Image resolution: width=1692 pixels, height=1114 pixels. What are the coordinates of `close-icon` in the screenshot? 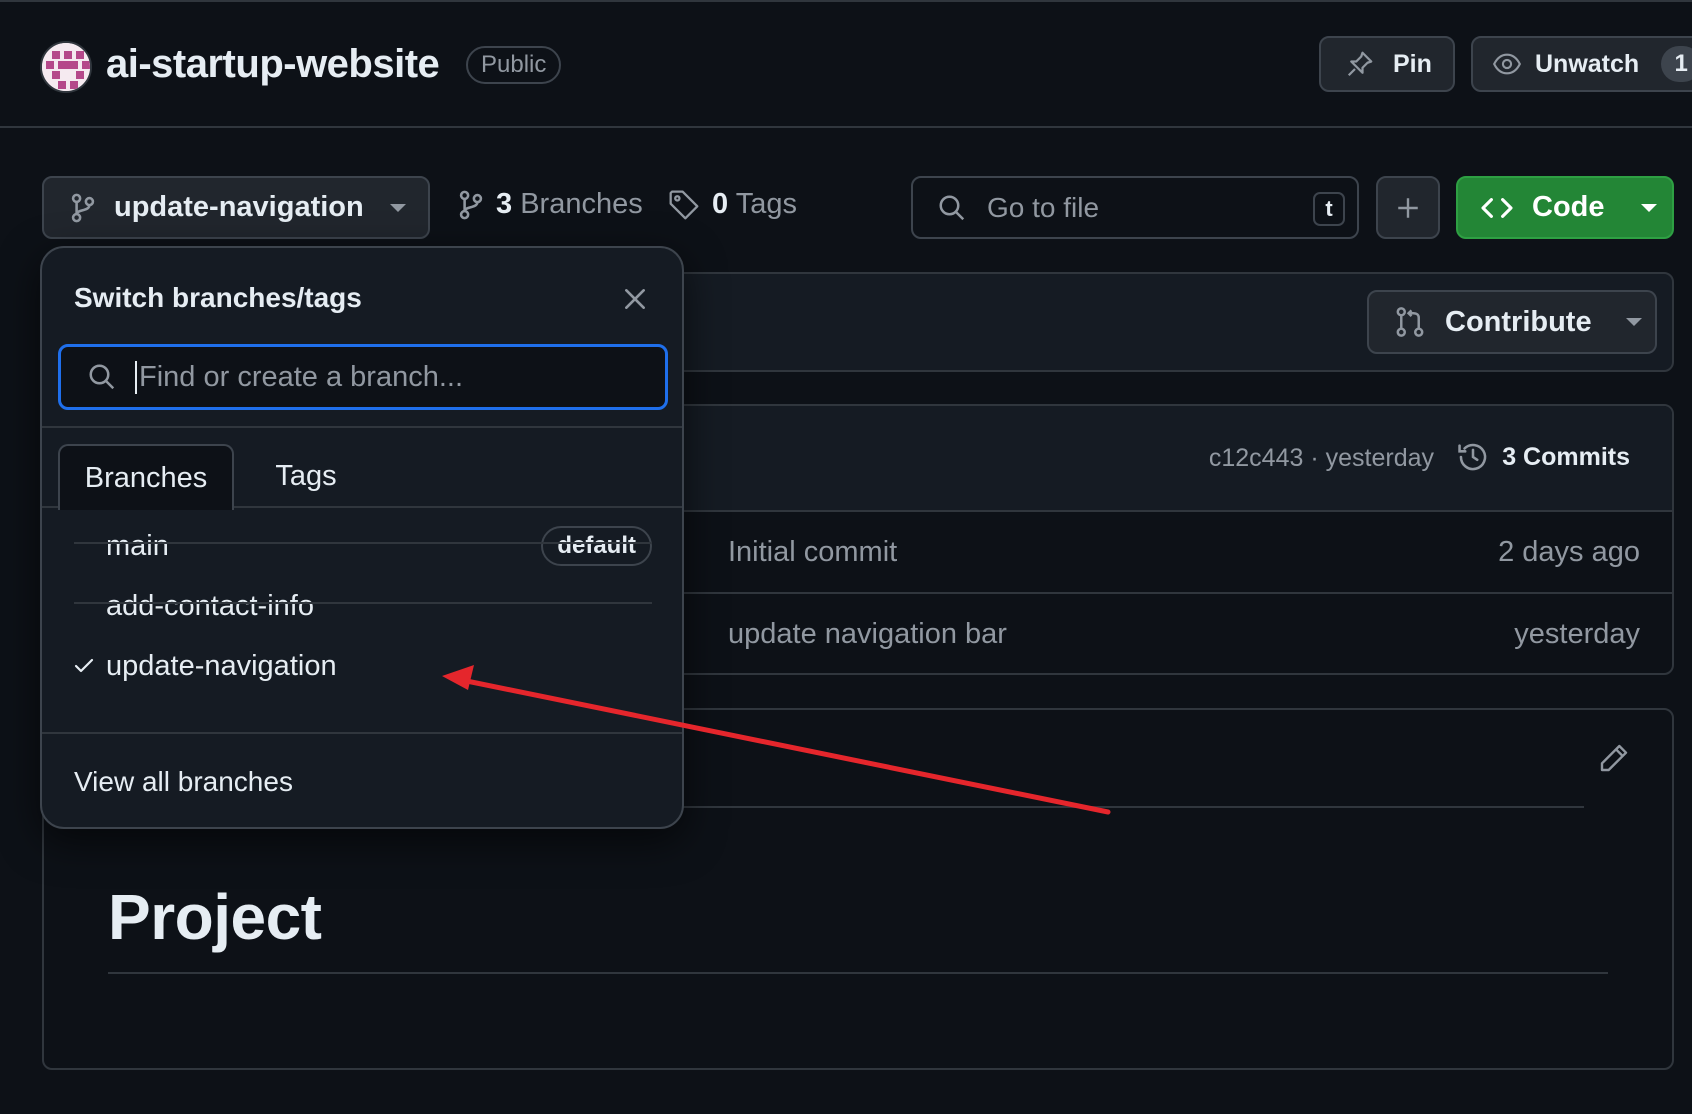 It's located at (635, 299).